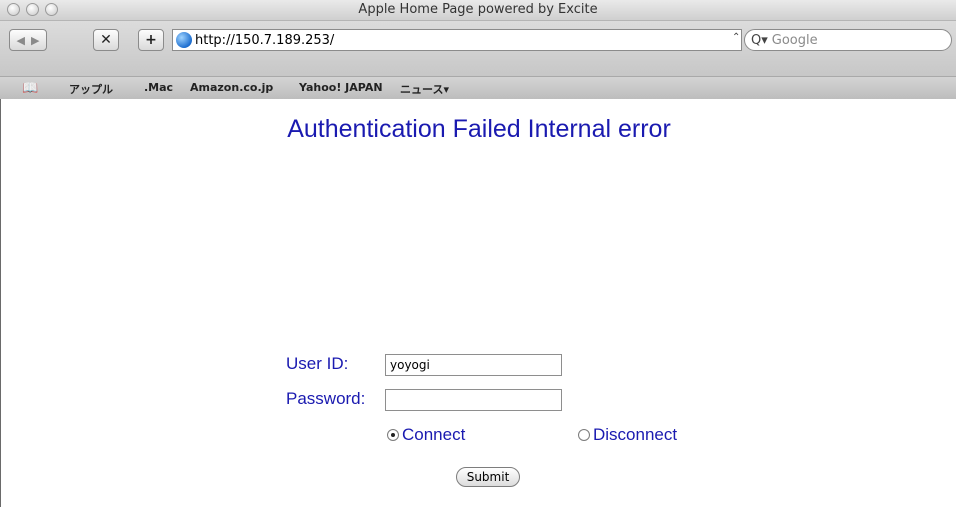 This screenshot has width=956, height=507. I want to click on connect-label: Connect, so click(434, 434).